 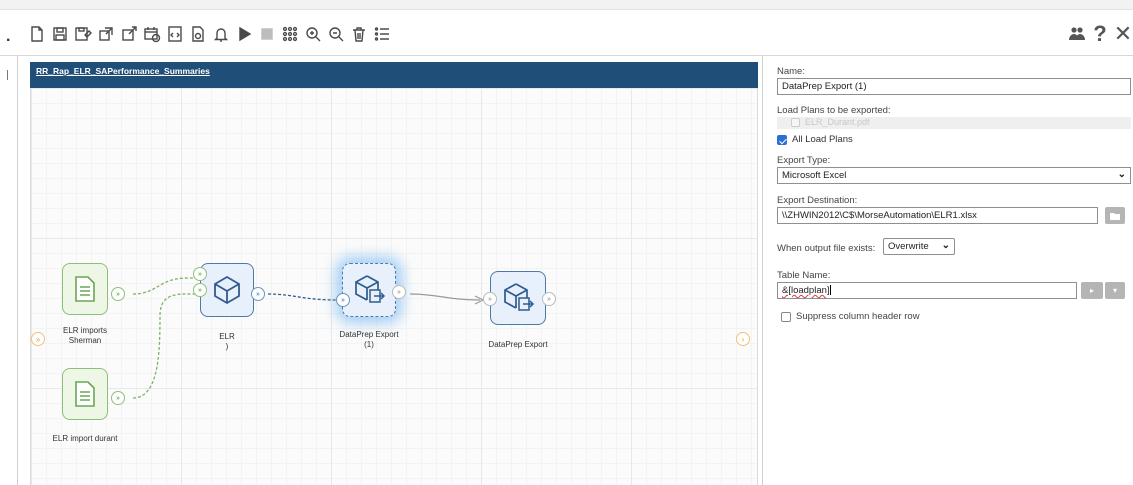 I want to click on node-label-line2: ), so click(x=227, y=346).